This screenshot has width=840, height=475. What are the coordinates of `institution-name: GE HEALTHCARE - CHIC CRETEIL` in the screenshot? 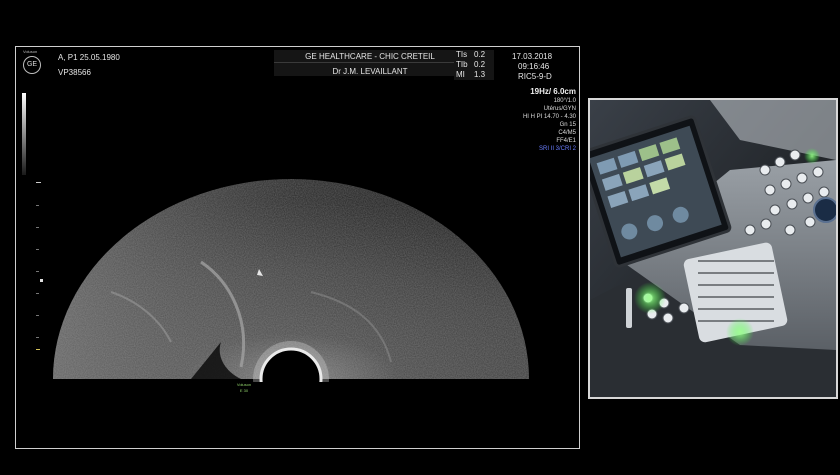 It's located at (370, 56).